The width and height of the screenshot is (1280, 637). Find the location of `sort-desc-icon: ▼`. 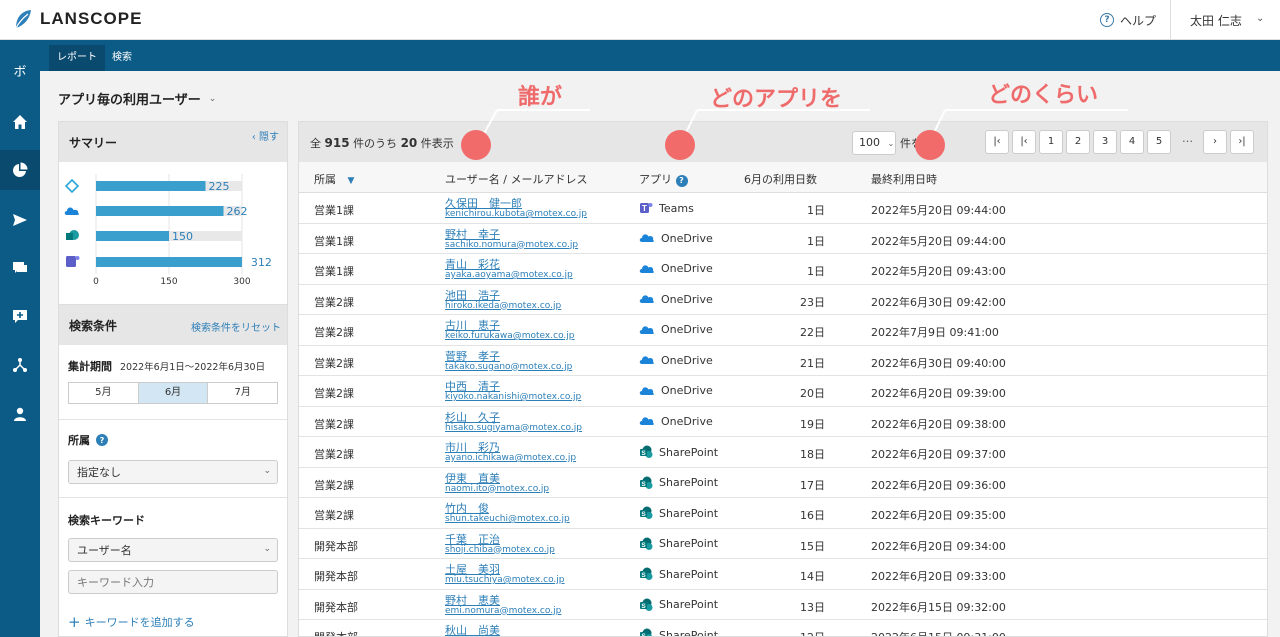

sort-desc-icon: ▼ is located at coordinates (351, 181).